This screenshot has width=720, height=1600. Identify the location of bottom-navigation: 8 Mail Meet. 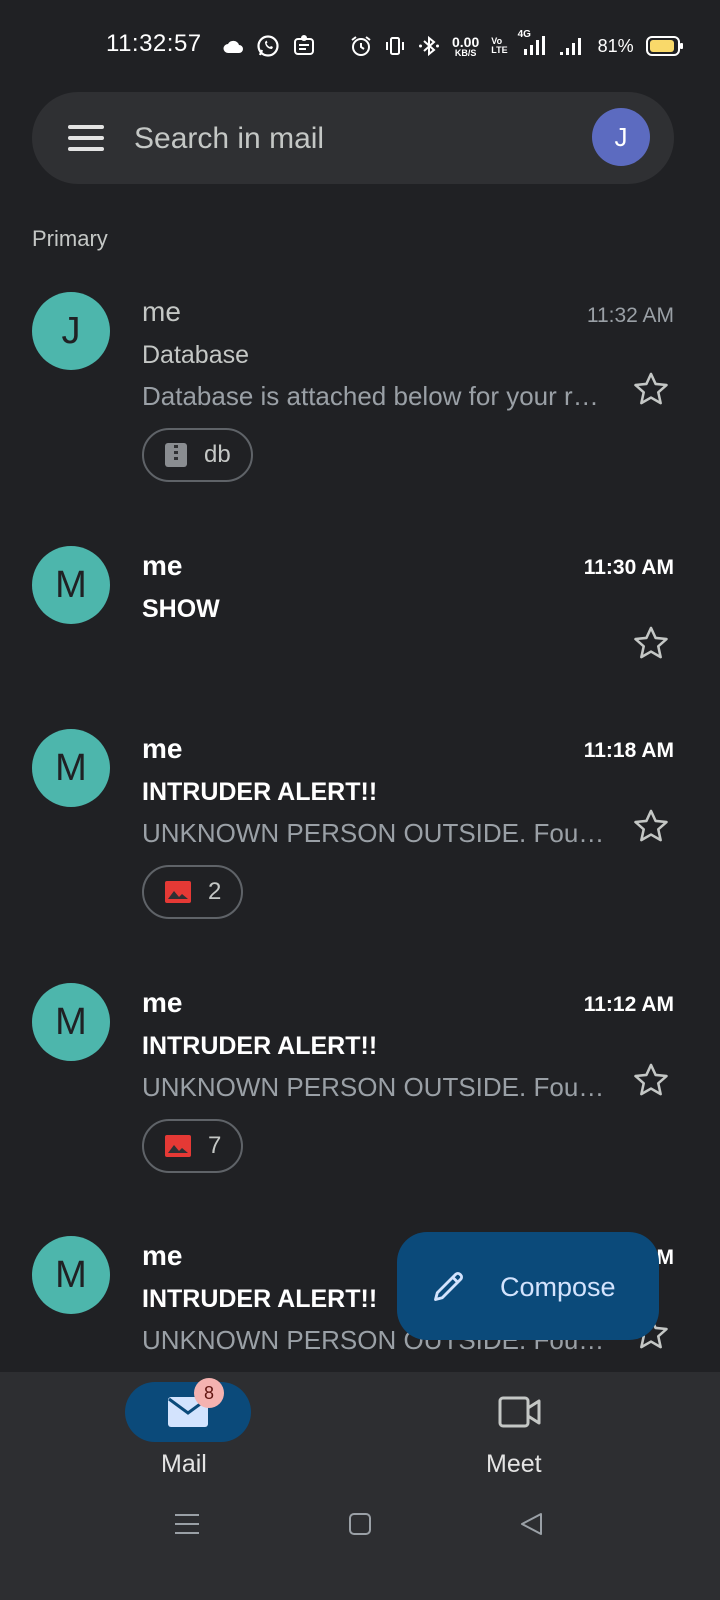
(360, 1432).